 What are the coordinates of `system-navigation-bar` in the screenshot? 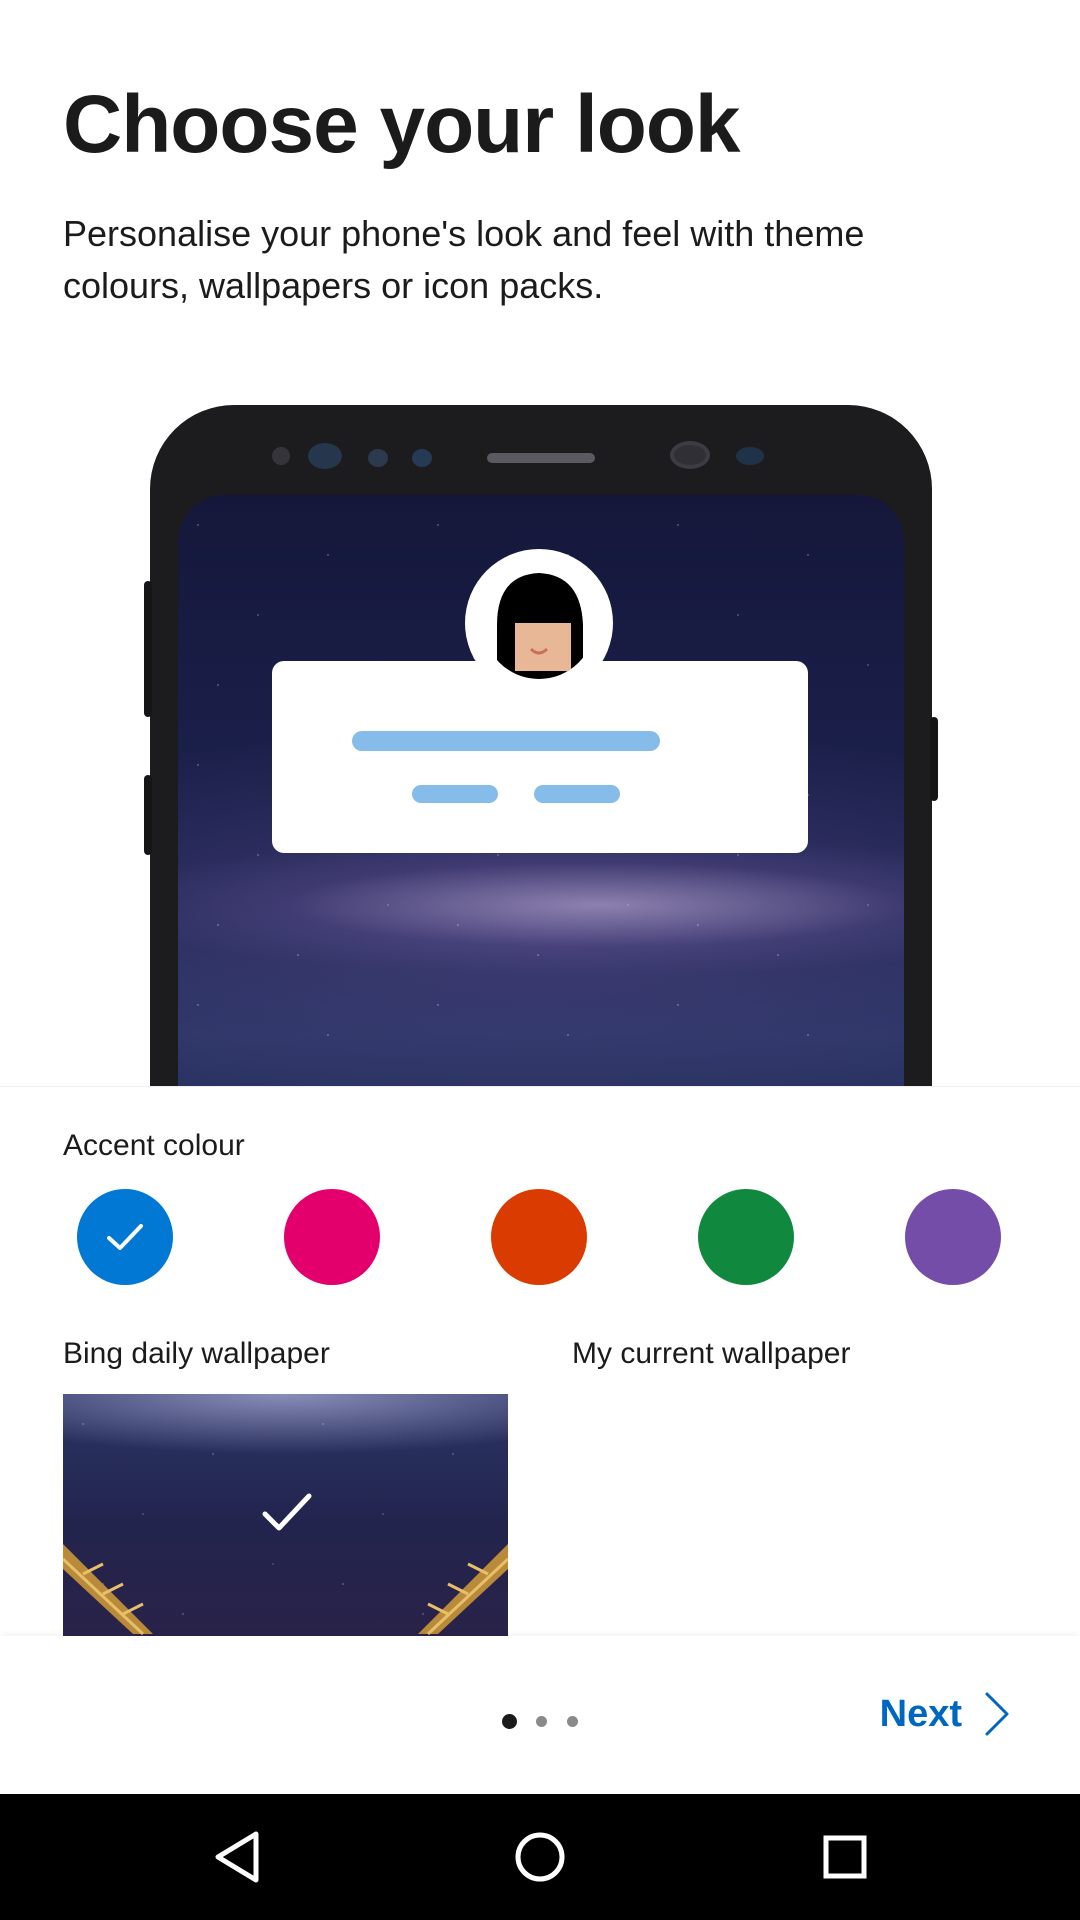 It's located at (540, 1857).